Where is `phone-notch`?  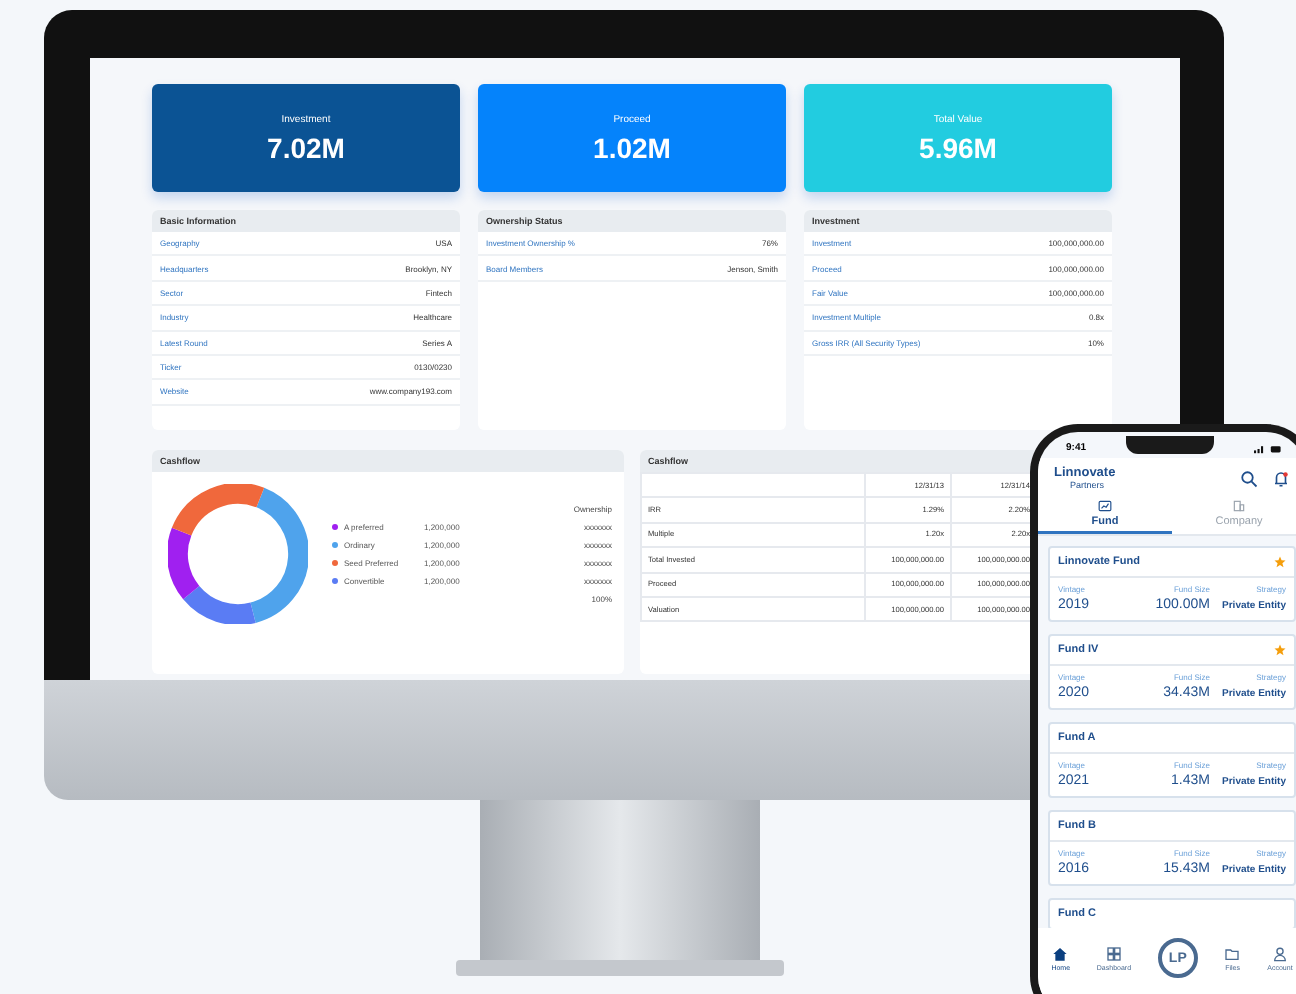
phone-notch is located at coordinates (1170, 444).